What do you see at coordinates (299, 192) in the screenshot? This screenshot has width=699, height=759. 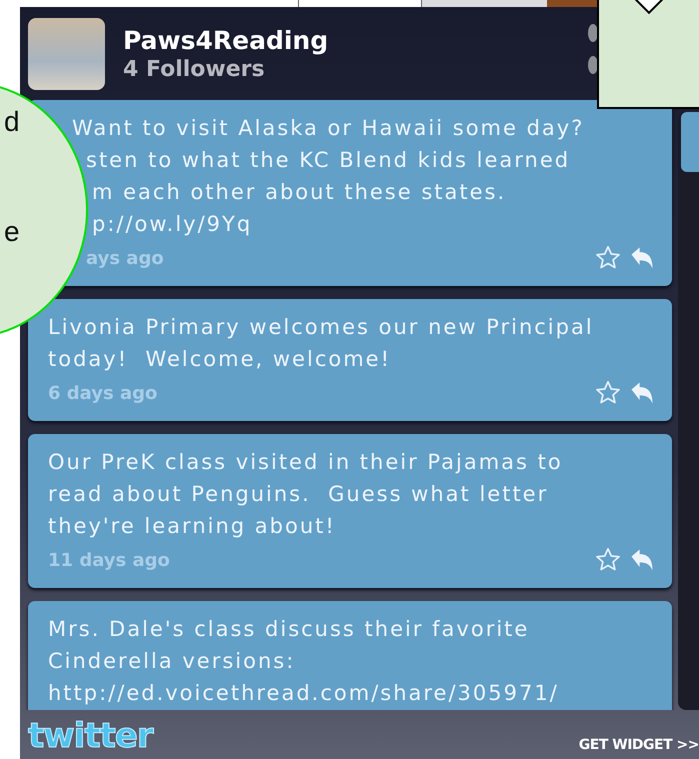 I see `tweet-text-line: m each other about these states.` at bounding box center [299, 192].